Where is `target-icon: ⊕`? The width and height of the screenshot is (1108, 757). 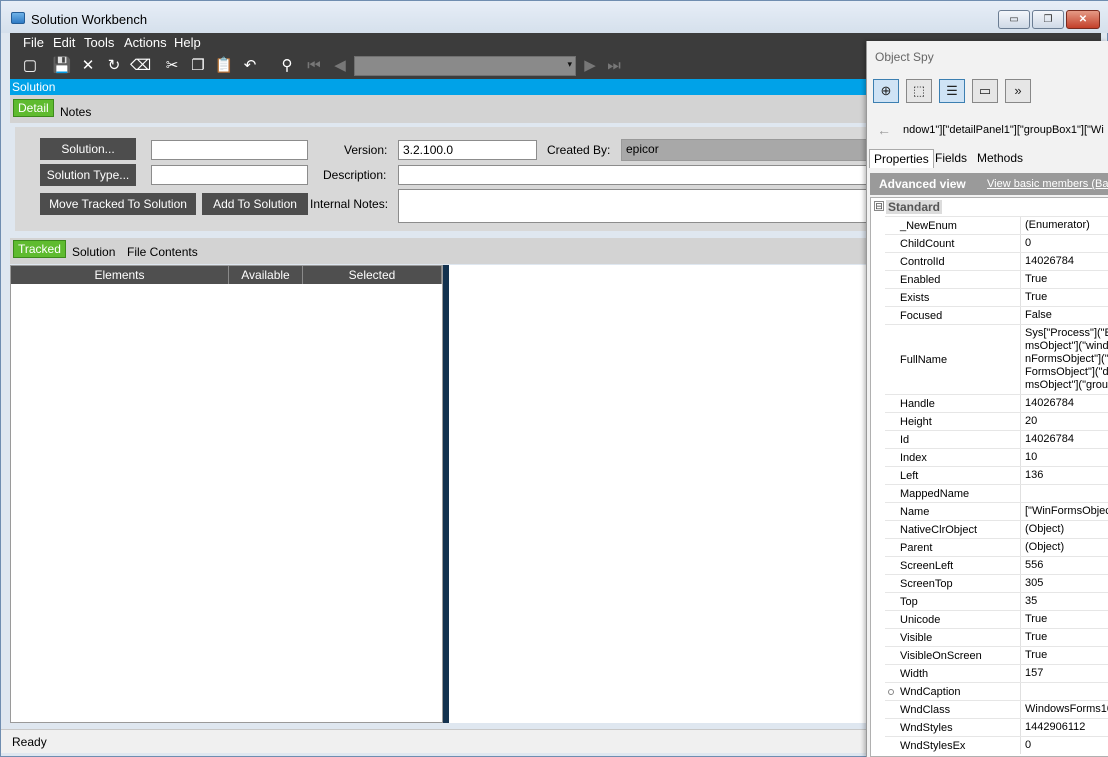
target-icon: ⊕ is located at coordinates (886, 91).